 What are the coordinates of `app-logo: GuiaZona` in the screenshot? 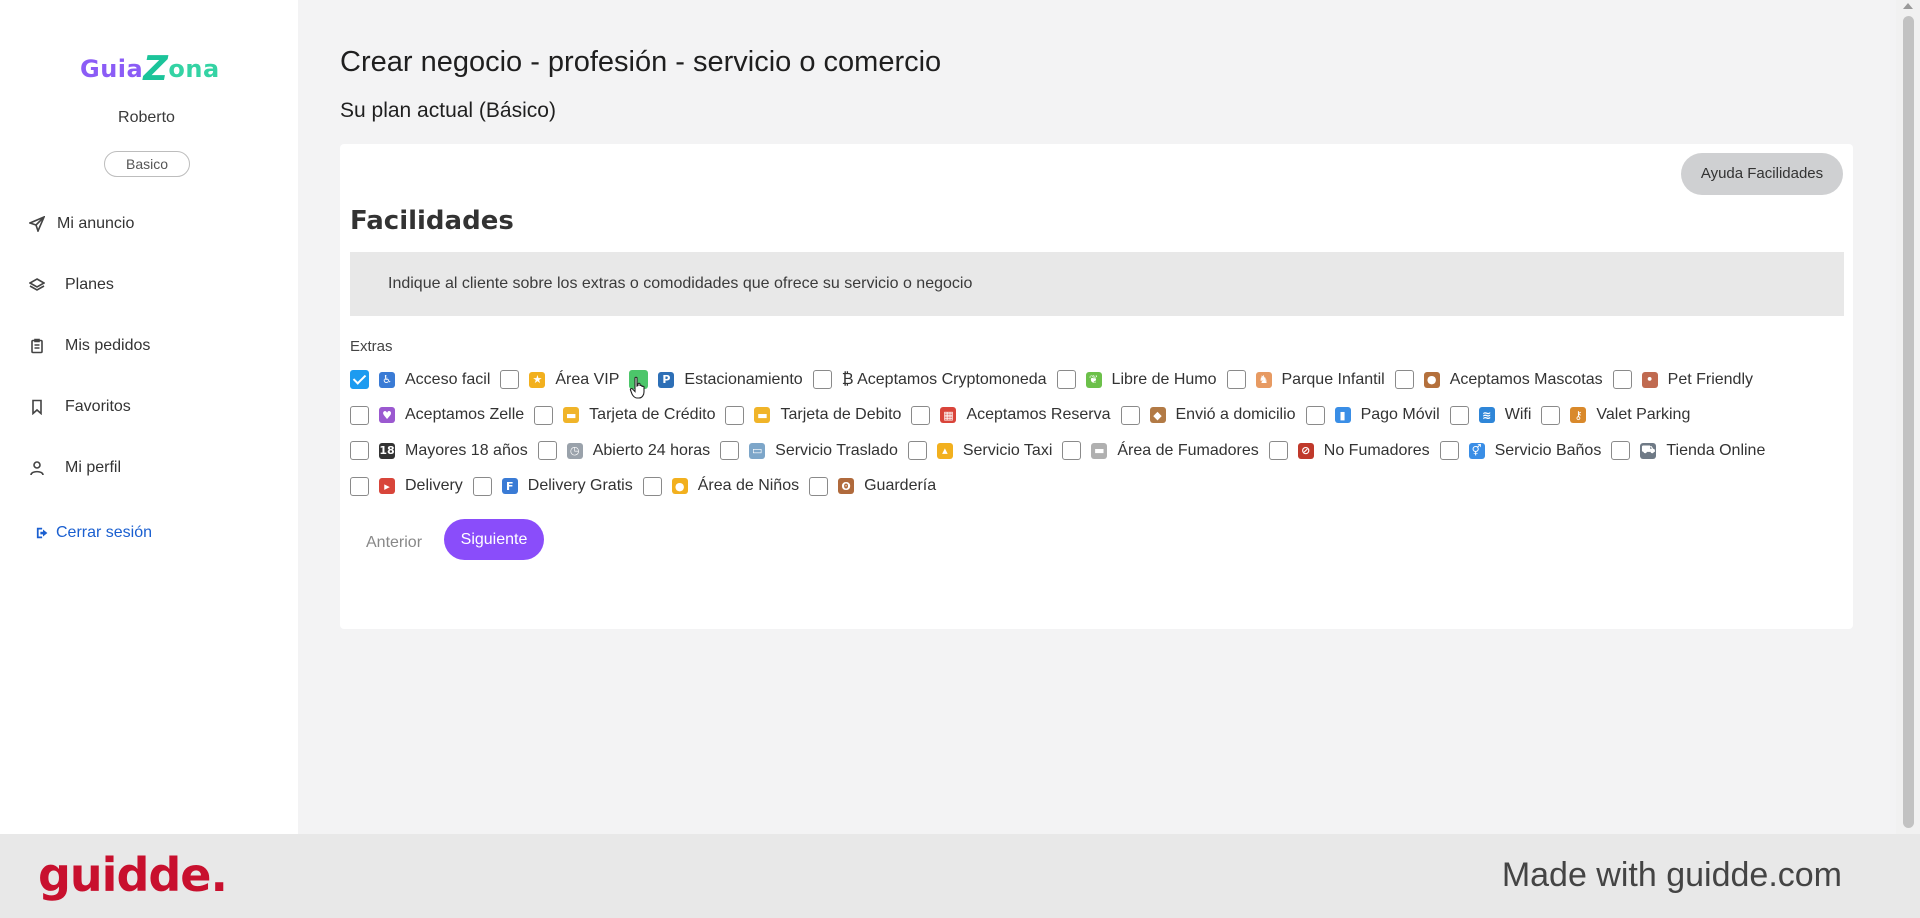 It's located at (150, 67).